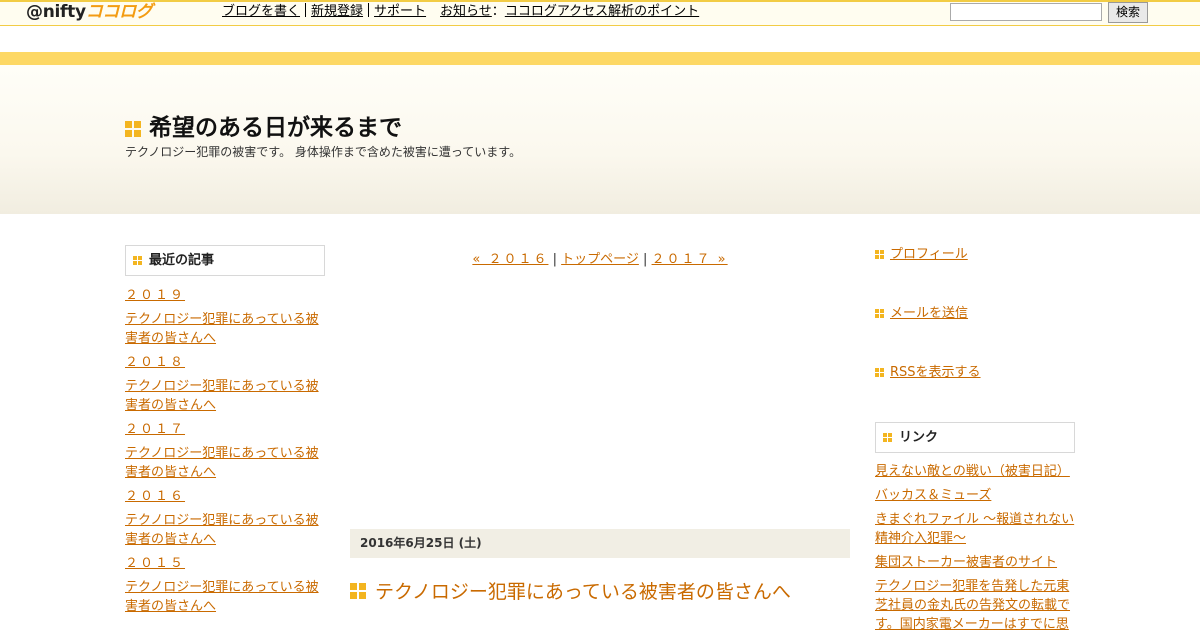 The width and height of the screenshot is (1200, 639). What do you see at coordinates (261, 11) in the screenshot?
I see `write-blog-link: ブログを書く` at bounding box center [261, 11].